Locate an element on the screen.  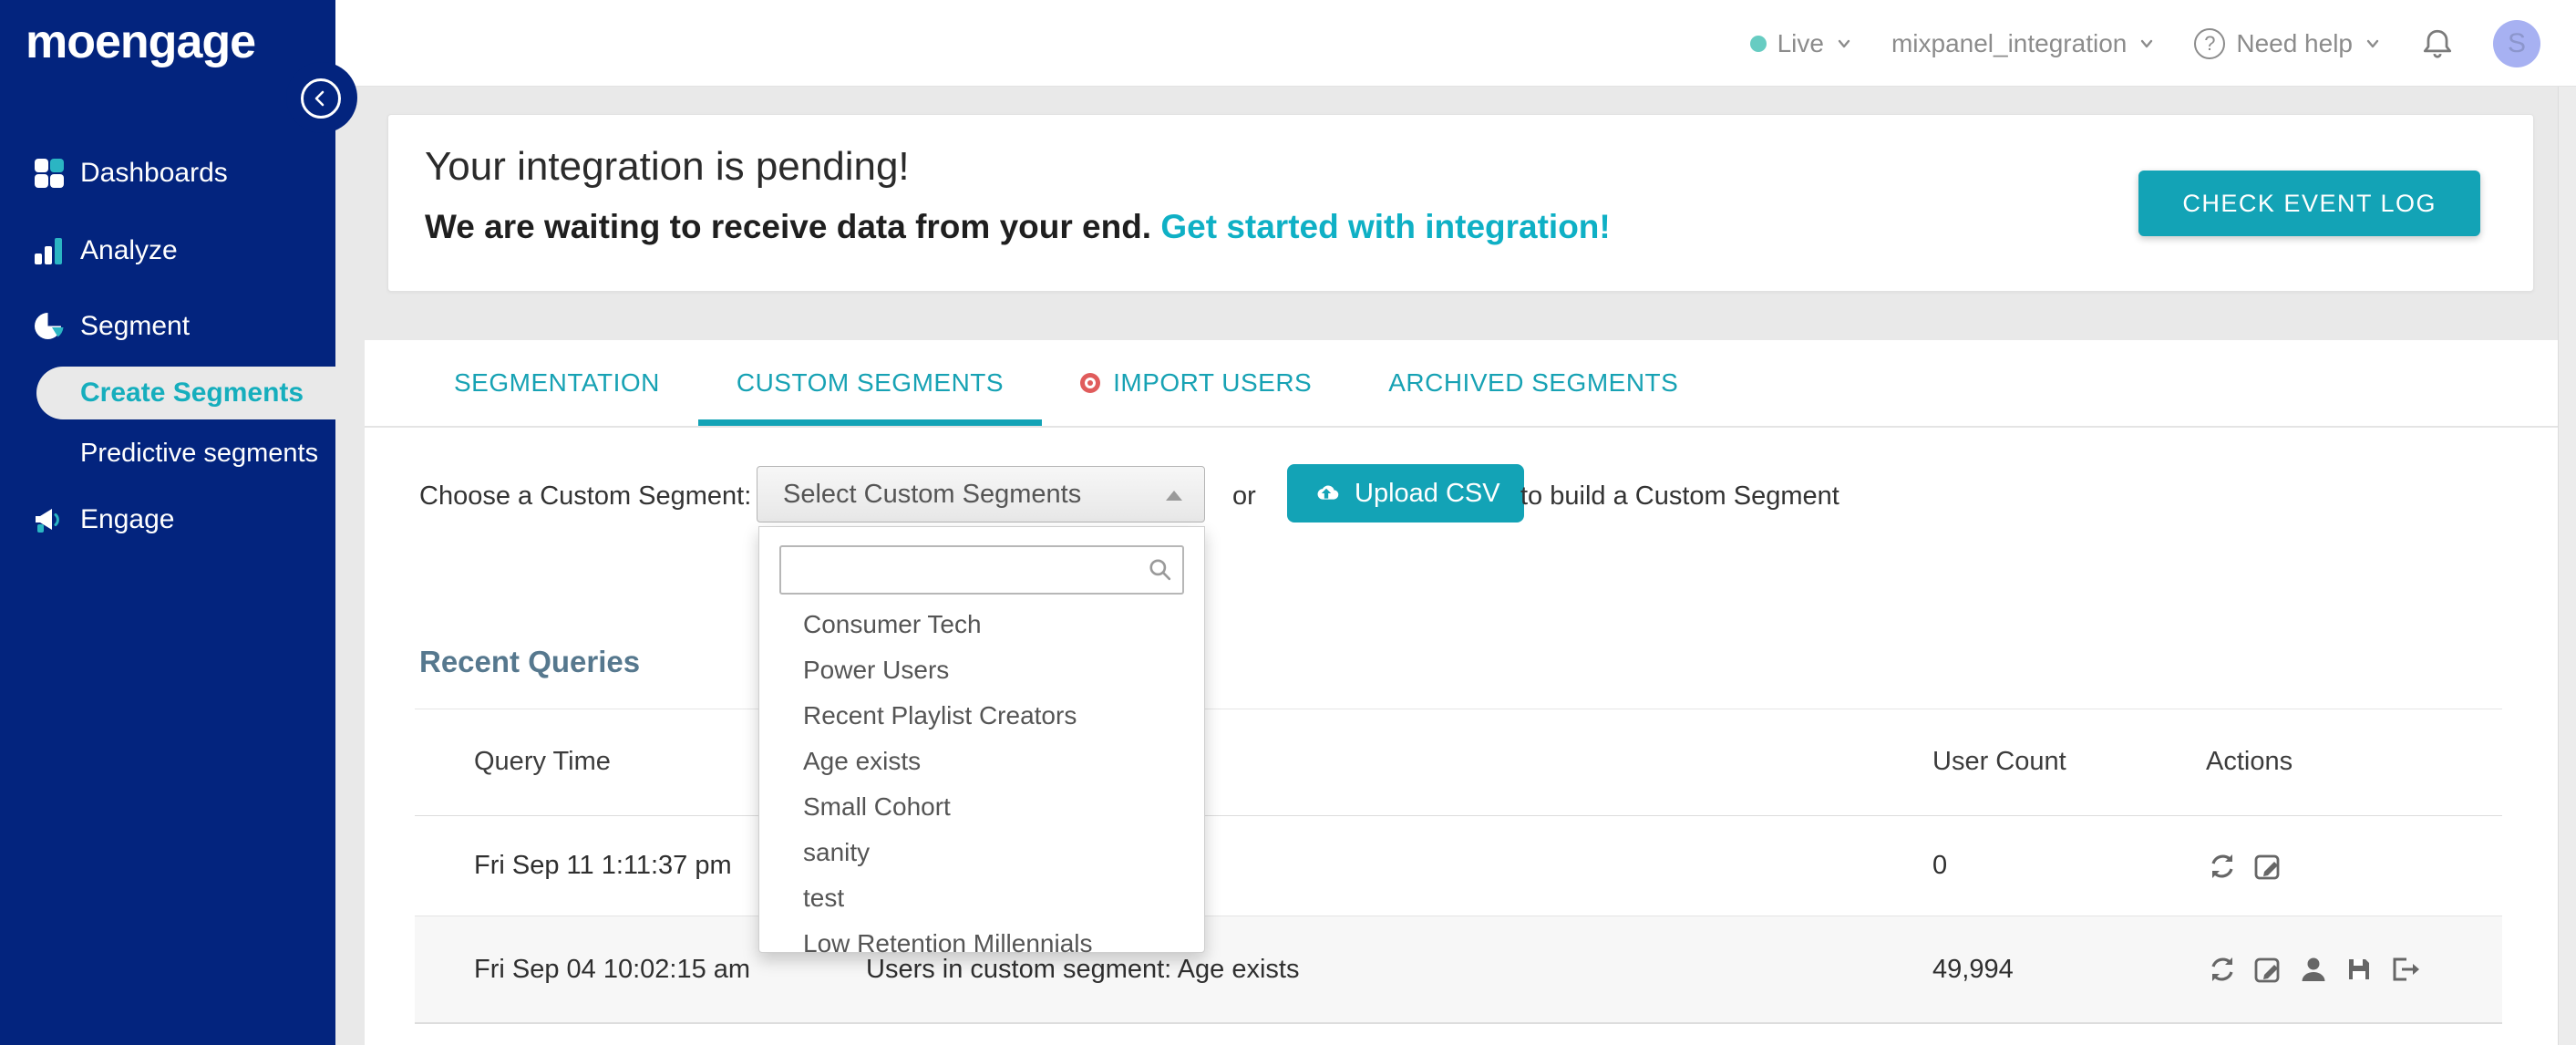
table-header-row: Query Time User Count Actions is located at coordinates (1458, 762).